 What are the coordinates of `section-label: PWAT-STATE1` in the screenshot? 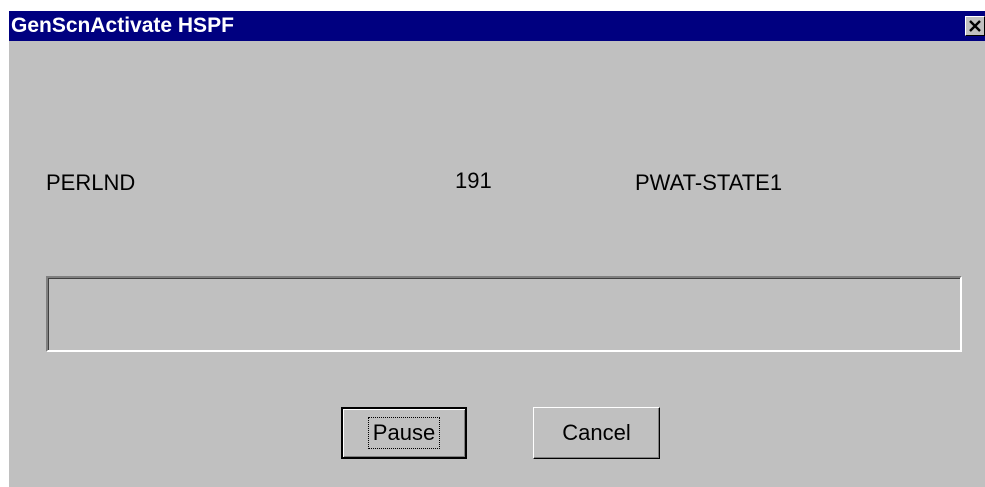 It's located at (709, 182).